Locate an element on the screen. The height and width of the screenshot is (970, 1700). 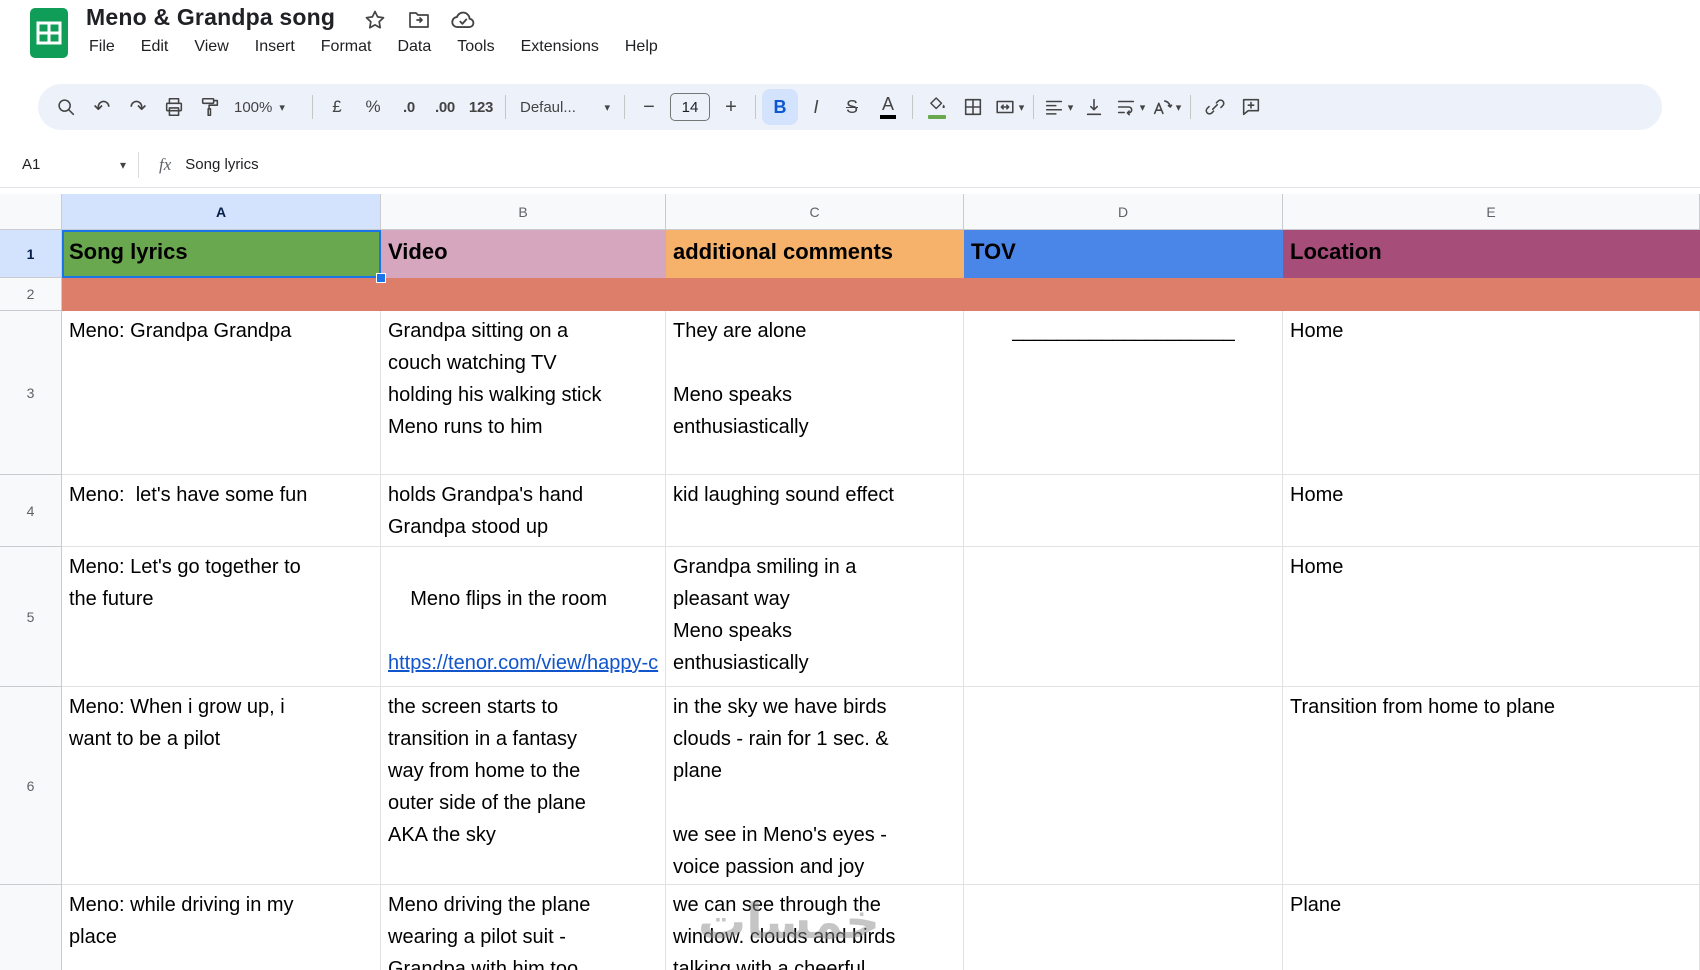
fill-color-icon is located at coordinates (937, 102).